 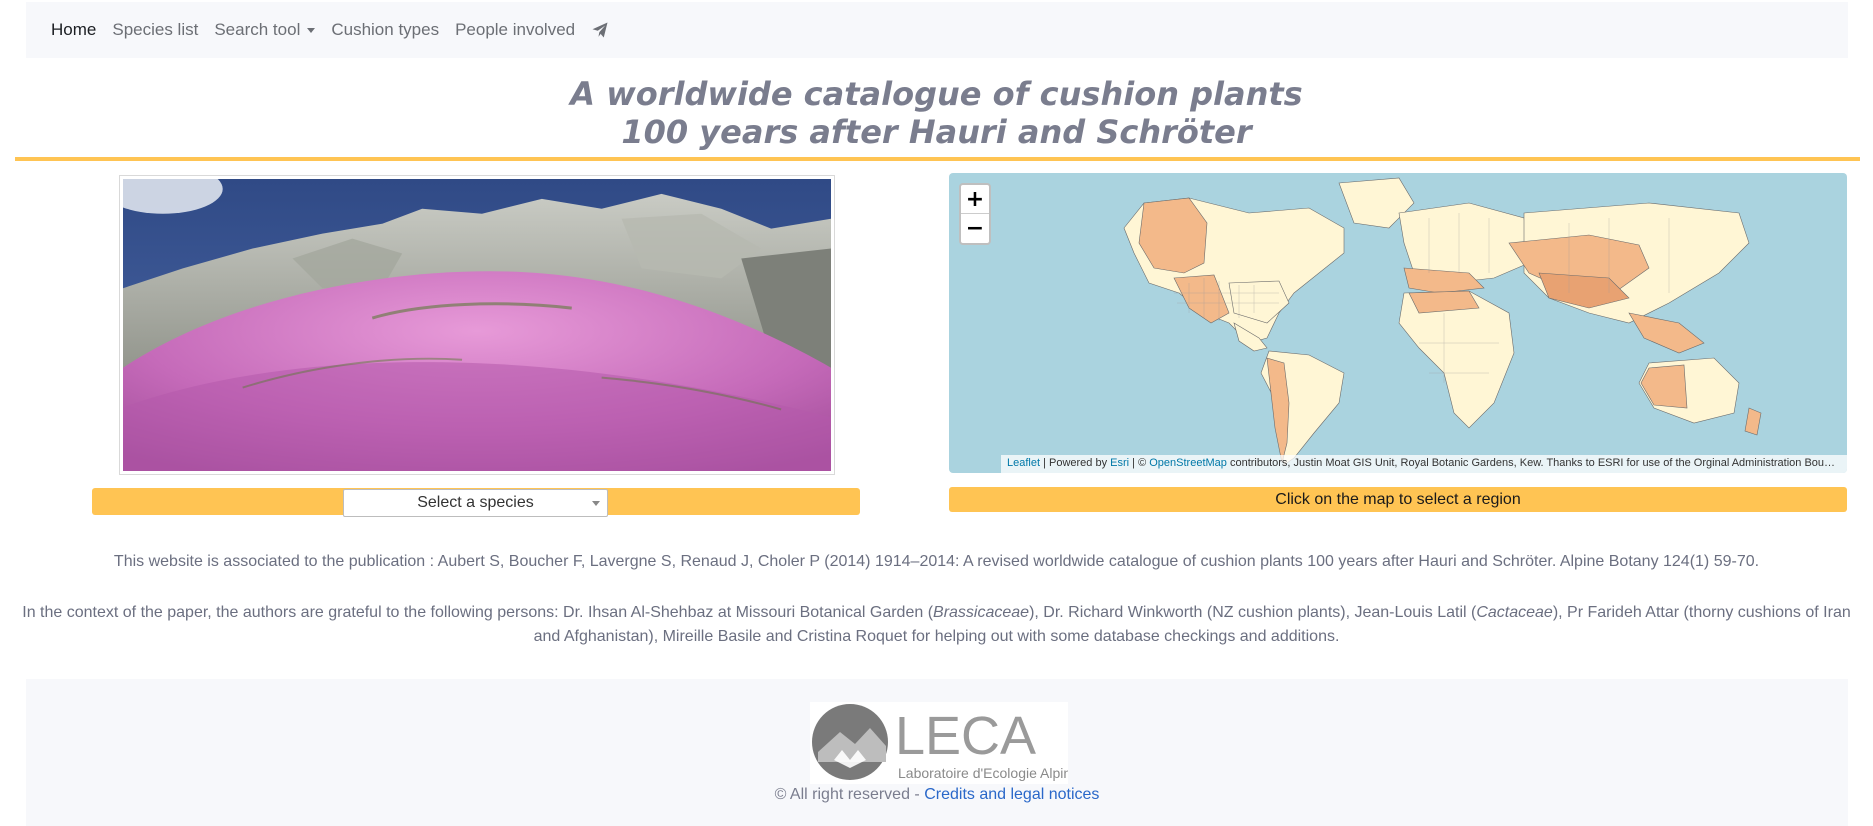 What do you see at coordinates (1753, 421) in the screenshot?
I see `map-region-new-zealand` at bounding box center [1753, 421].